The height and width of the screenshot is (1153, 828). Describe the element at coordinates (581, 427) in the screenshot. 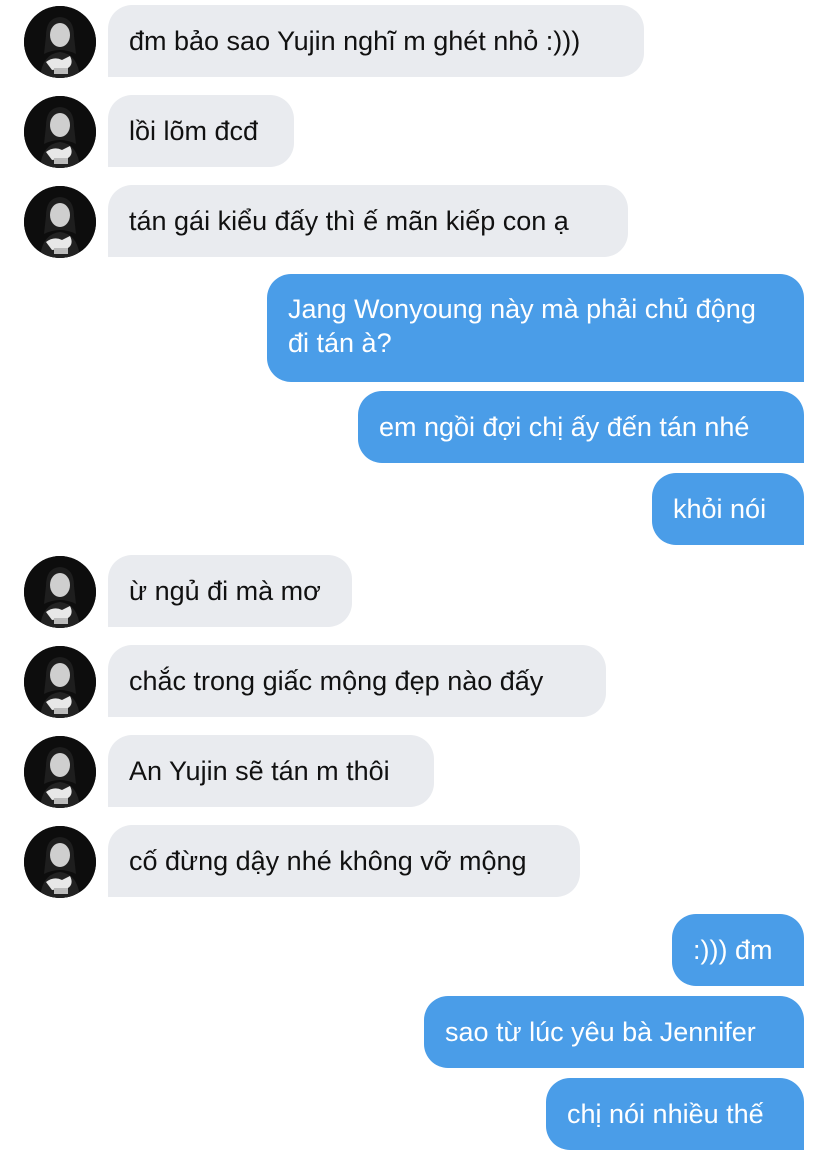

I see `message-bubble-outgoing: em ngồi đợi chị ấy đến tán nhé` at that location.